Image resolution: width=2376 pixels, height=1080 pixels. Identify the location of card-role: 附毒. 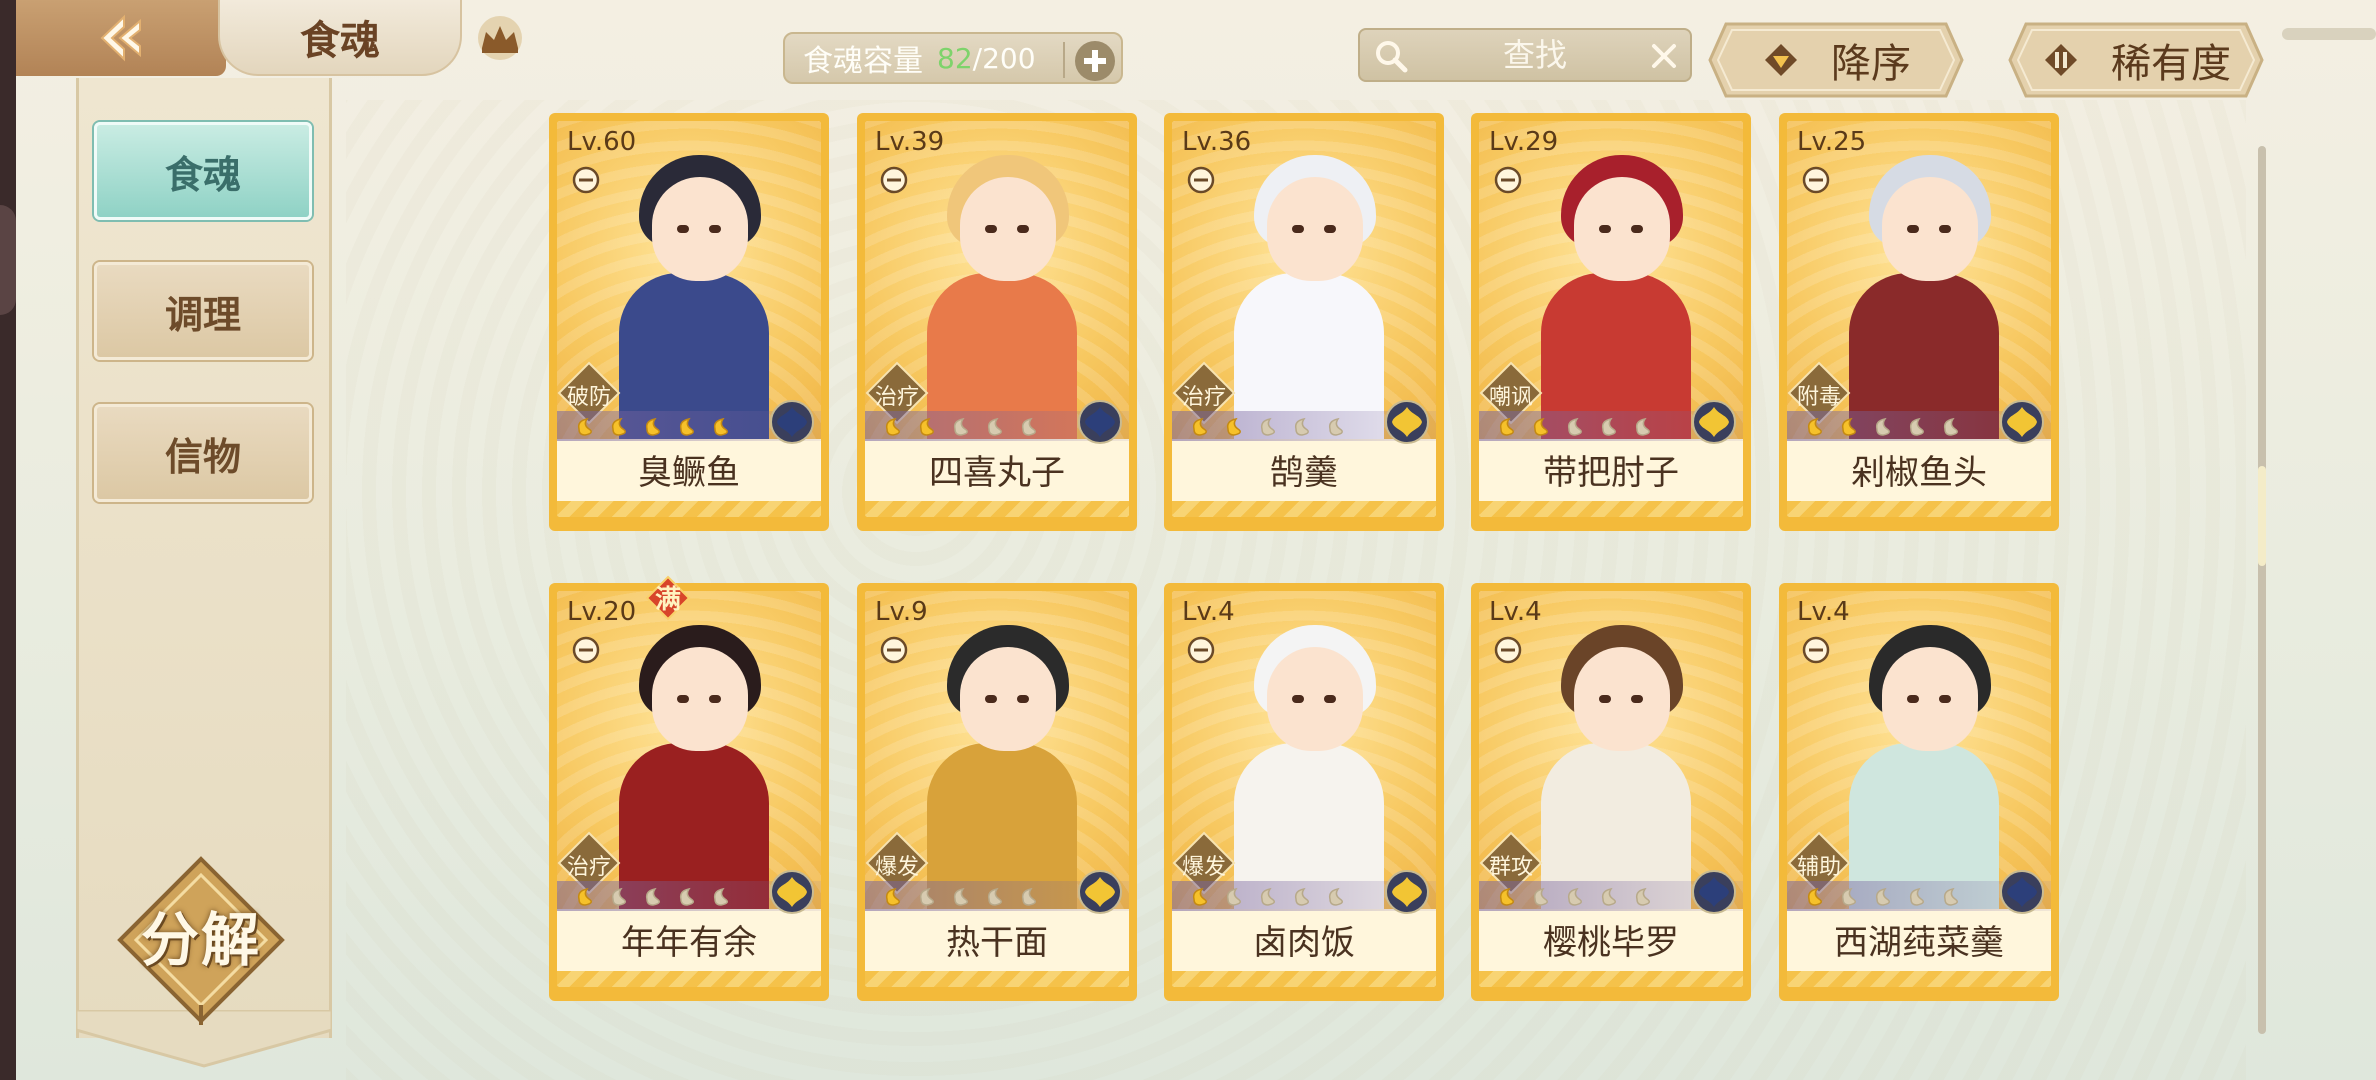
(1818, 397).